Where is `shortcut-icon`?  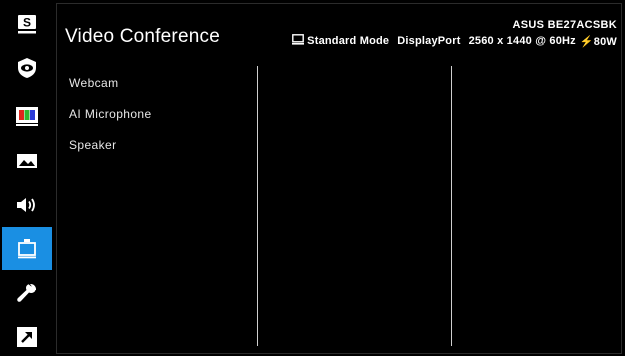
shortcut-icon is located at coordinates (27, 336).